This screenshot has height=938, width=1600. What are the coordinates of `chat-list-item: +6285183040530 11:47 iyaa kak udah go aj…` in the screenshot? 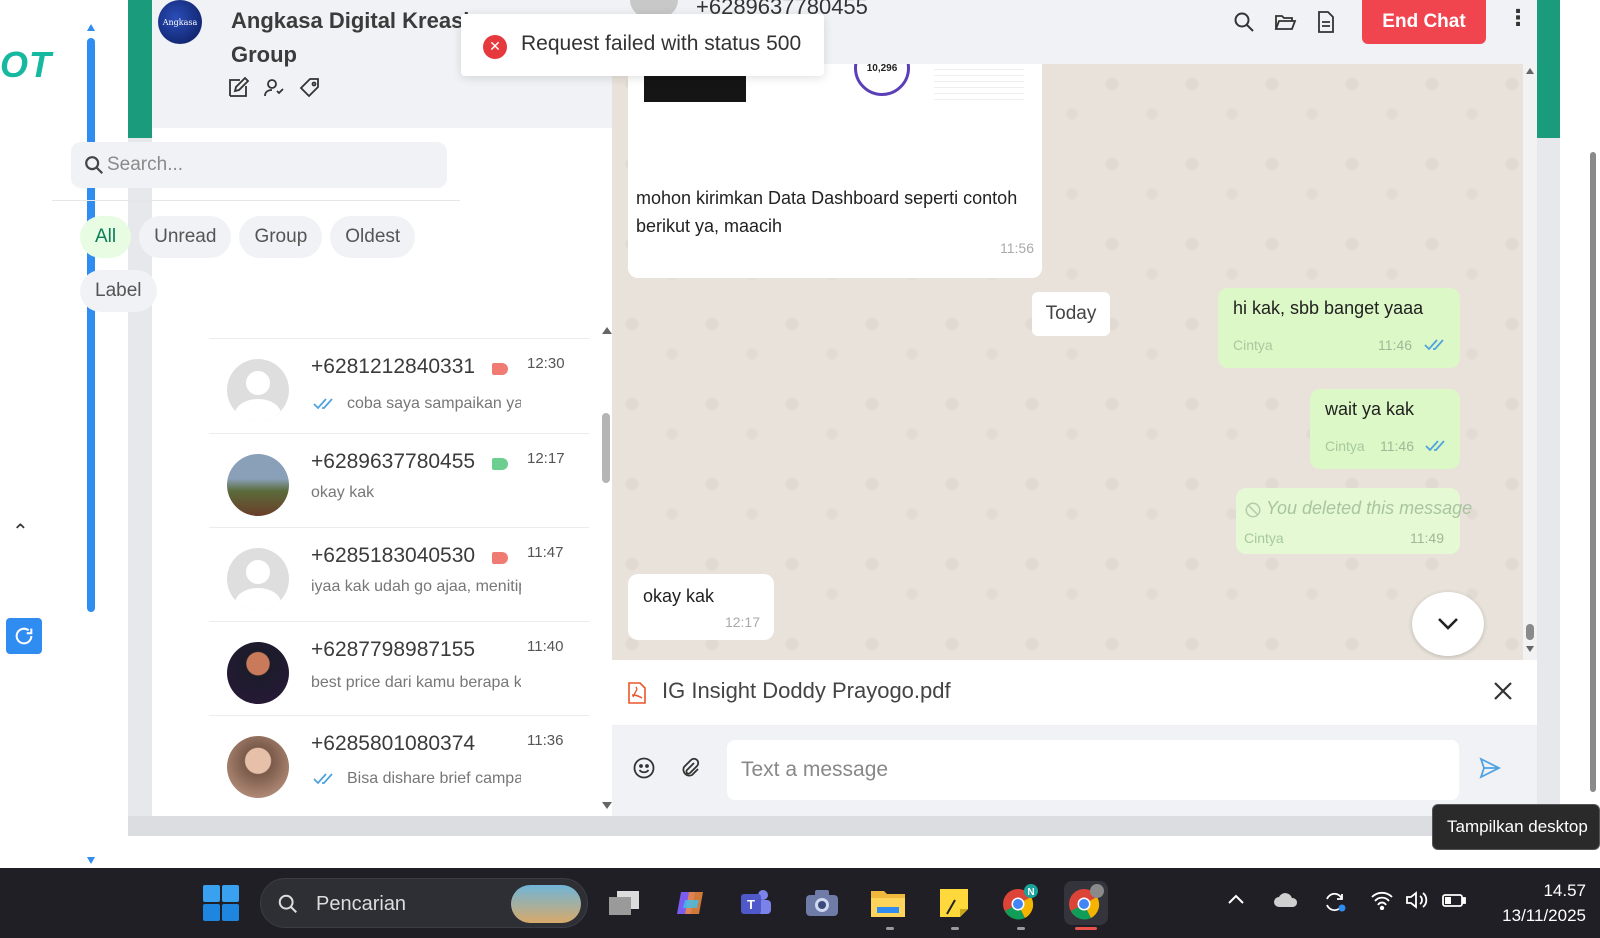 It's located at (399, 574).